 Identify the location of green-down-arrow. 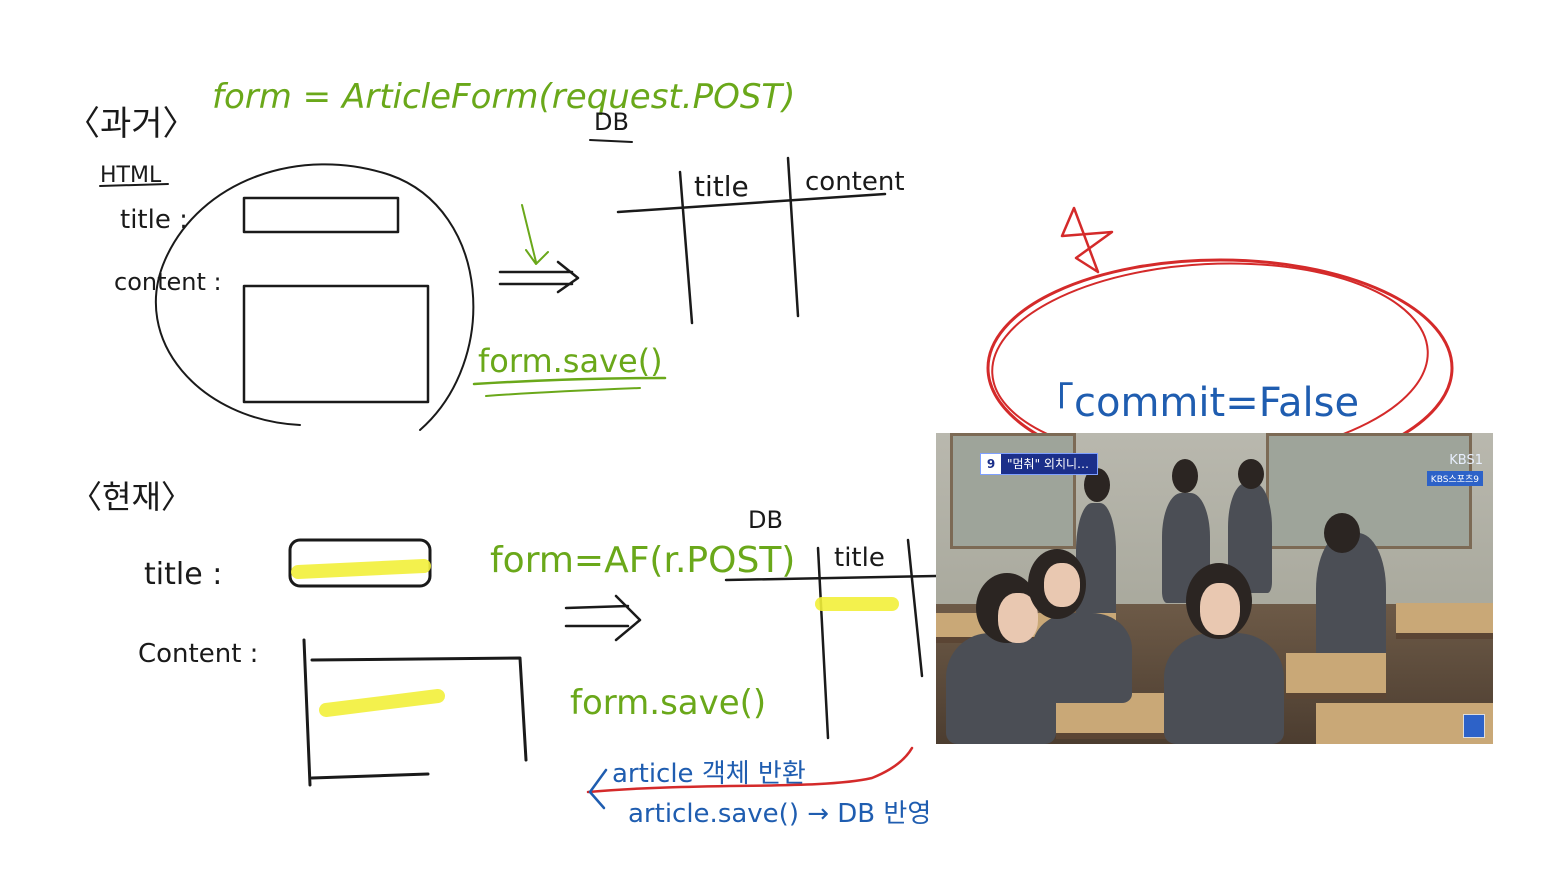
(535, 234).